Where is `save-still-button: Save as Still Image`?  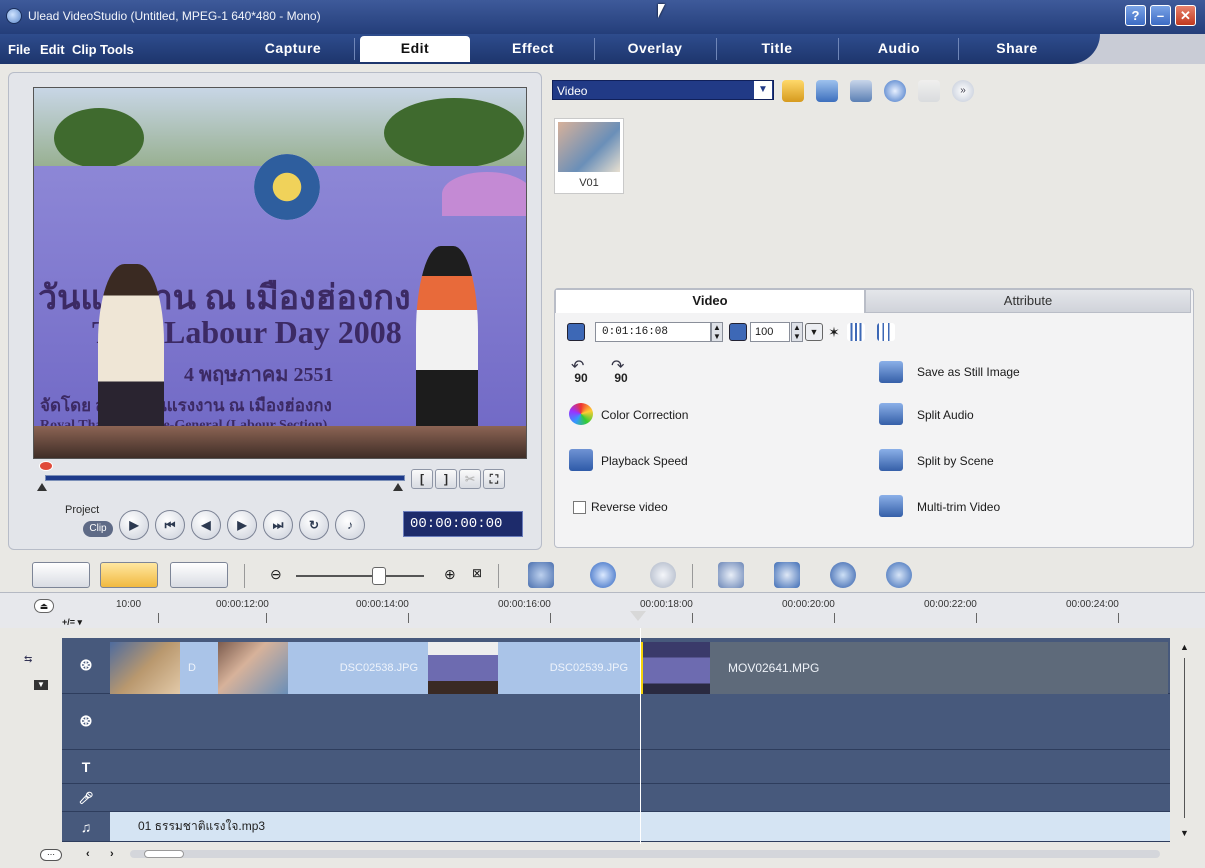
save-still-button: Save as Still Image is located at coordinates (968, 372).